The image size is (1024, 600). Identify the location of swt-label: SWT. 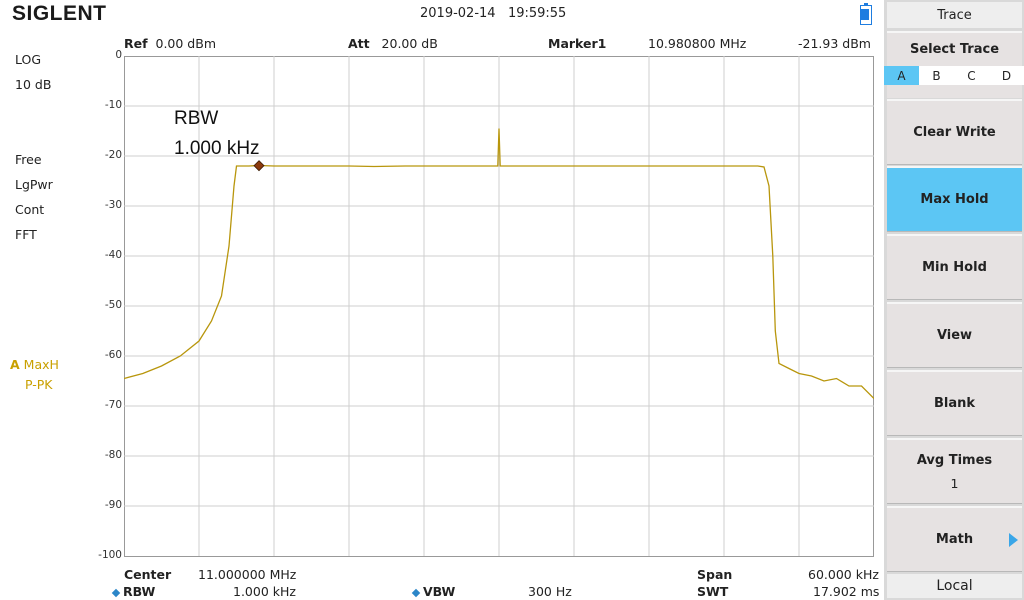
(713, 591).